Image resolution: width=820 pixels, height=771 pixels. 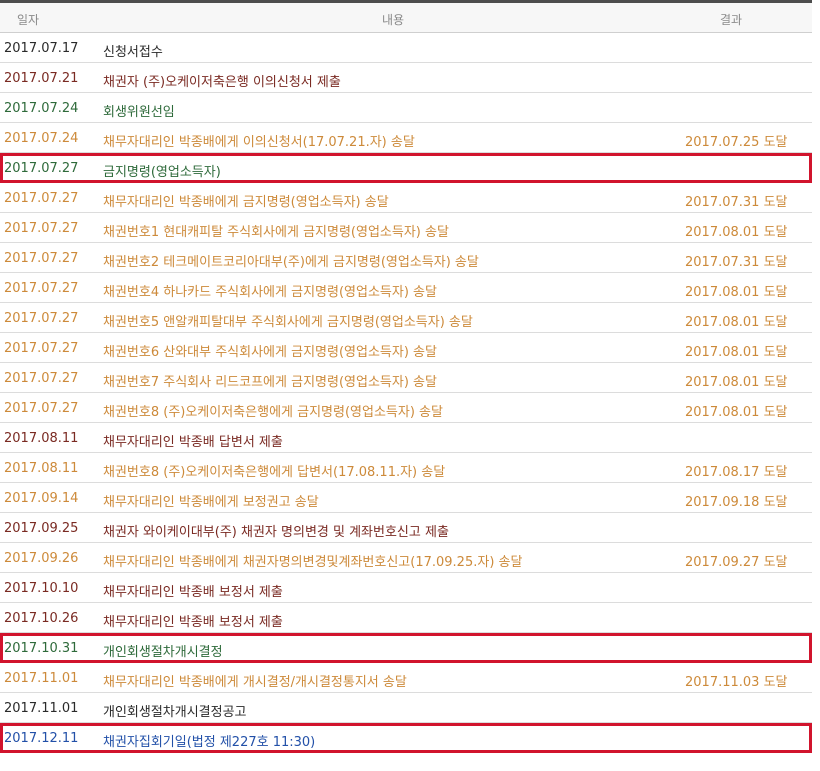 I want to click on row-date: 2017.10.26, so click(x=41, y=618).